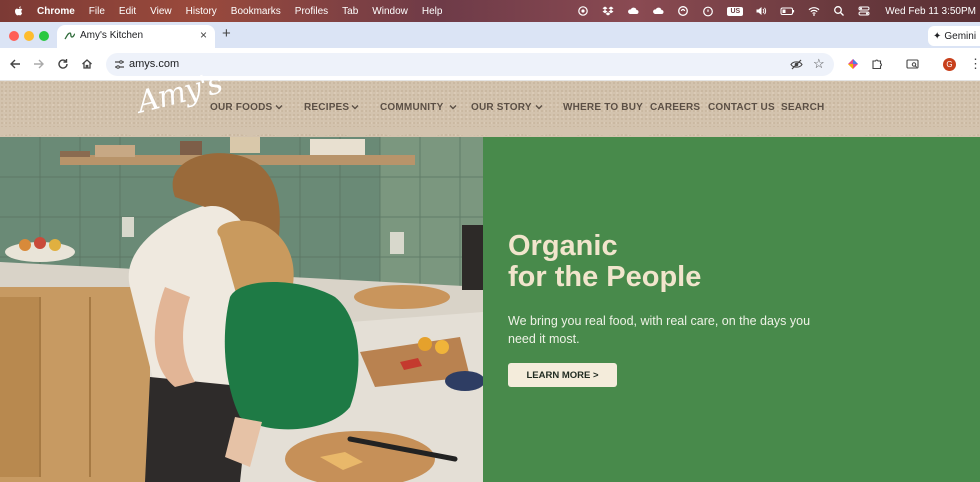 This screenshot has height=482, width=980. I want to click on control-center-icon, so click(864, 11).